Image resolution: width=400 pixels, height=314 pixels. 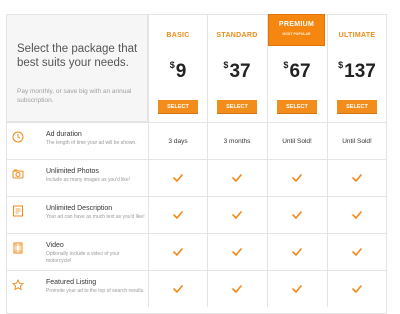 What do you see at coordinates (178, 35) in the screenshot?
I see `plan-name: BASIC` at bounding box center [178, 35].